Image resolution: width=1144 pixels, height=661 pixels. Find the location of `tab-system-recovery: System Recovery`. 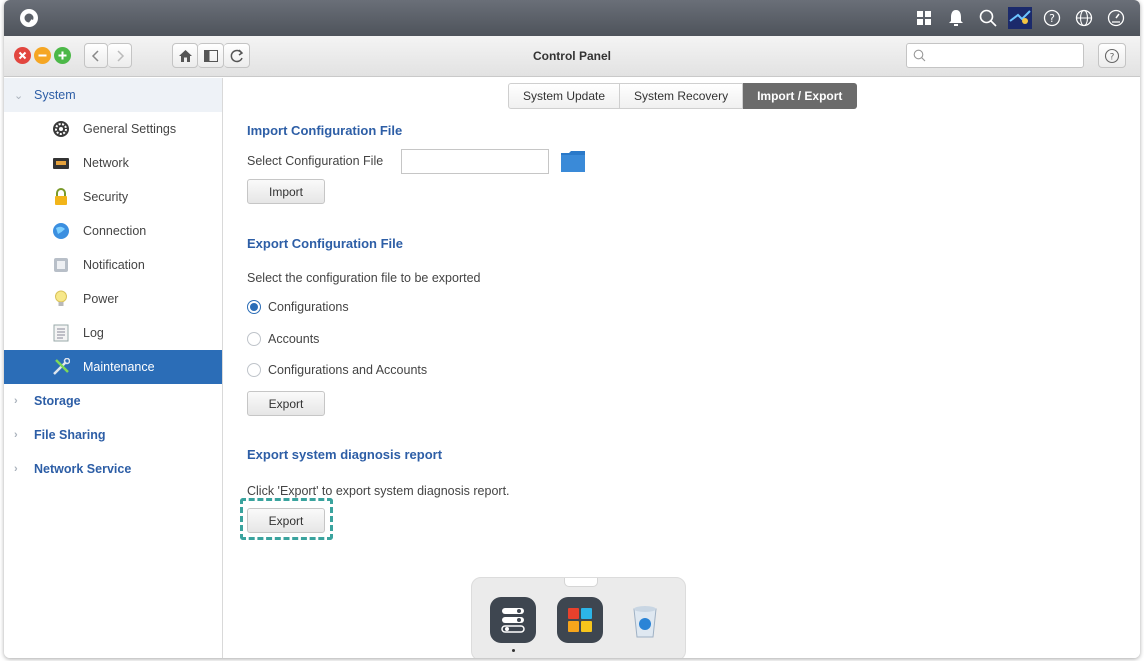

tab-system-recovery: System Recovery is located at coordinates (682, 96).